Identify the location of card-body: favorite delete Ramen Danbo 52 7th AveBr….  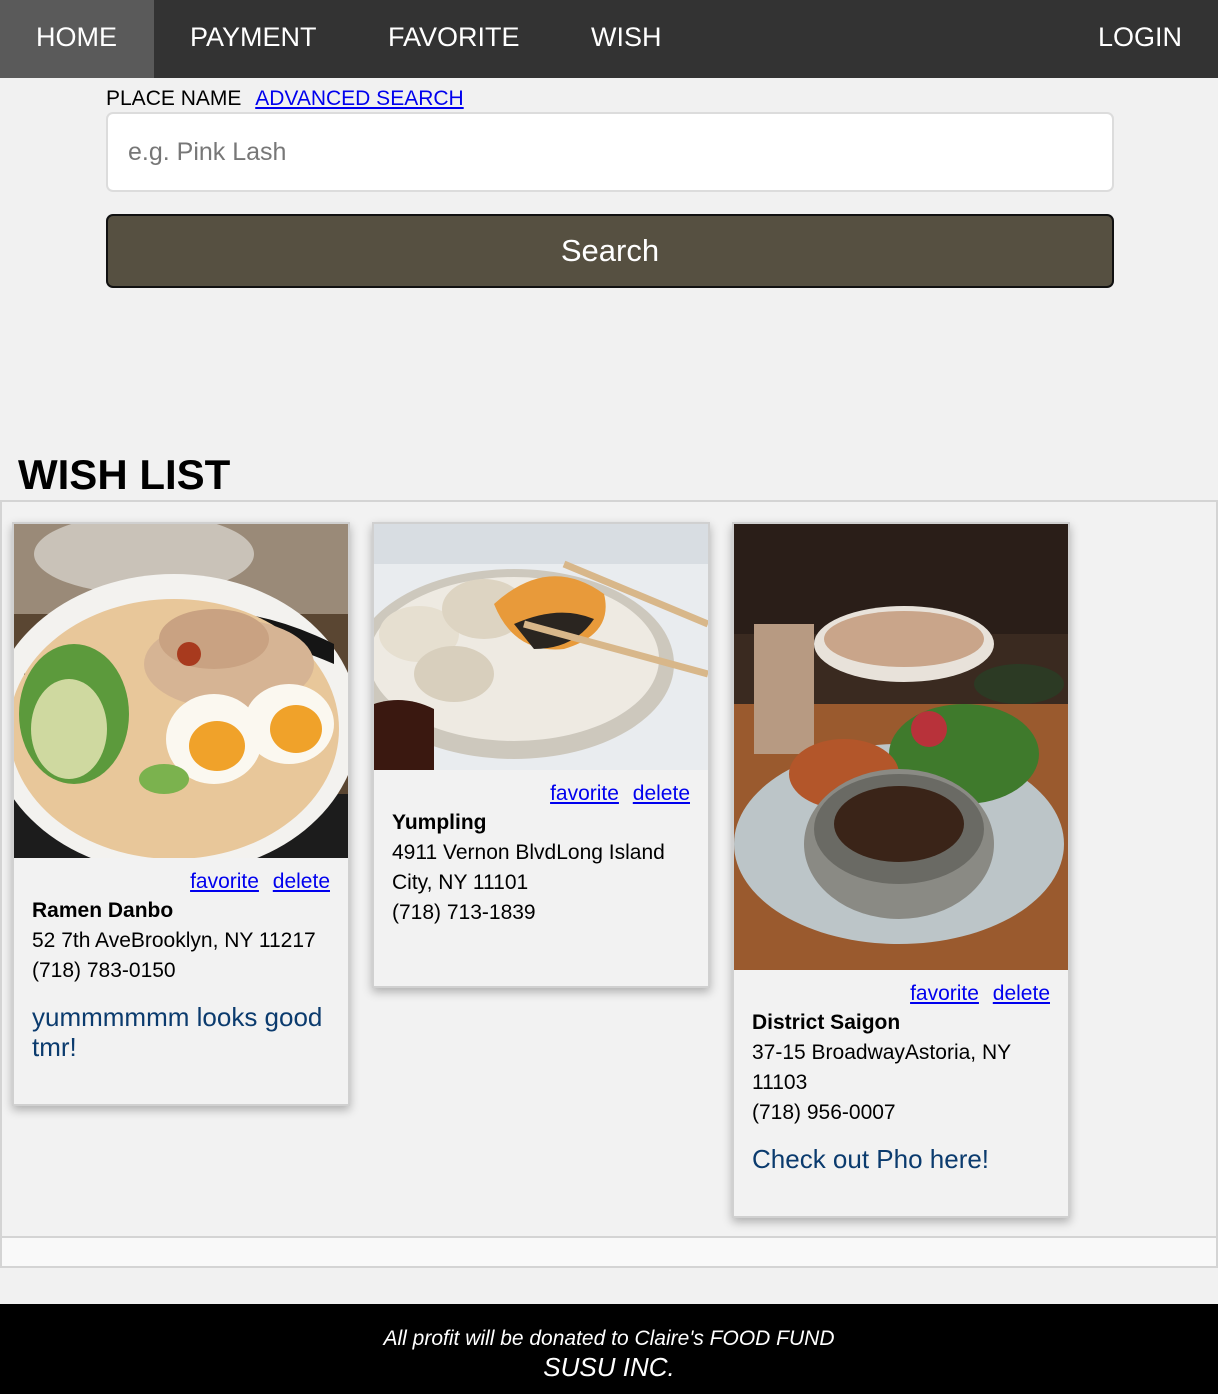
(181, 969).